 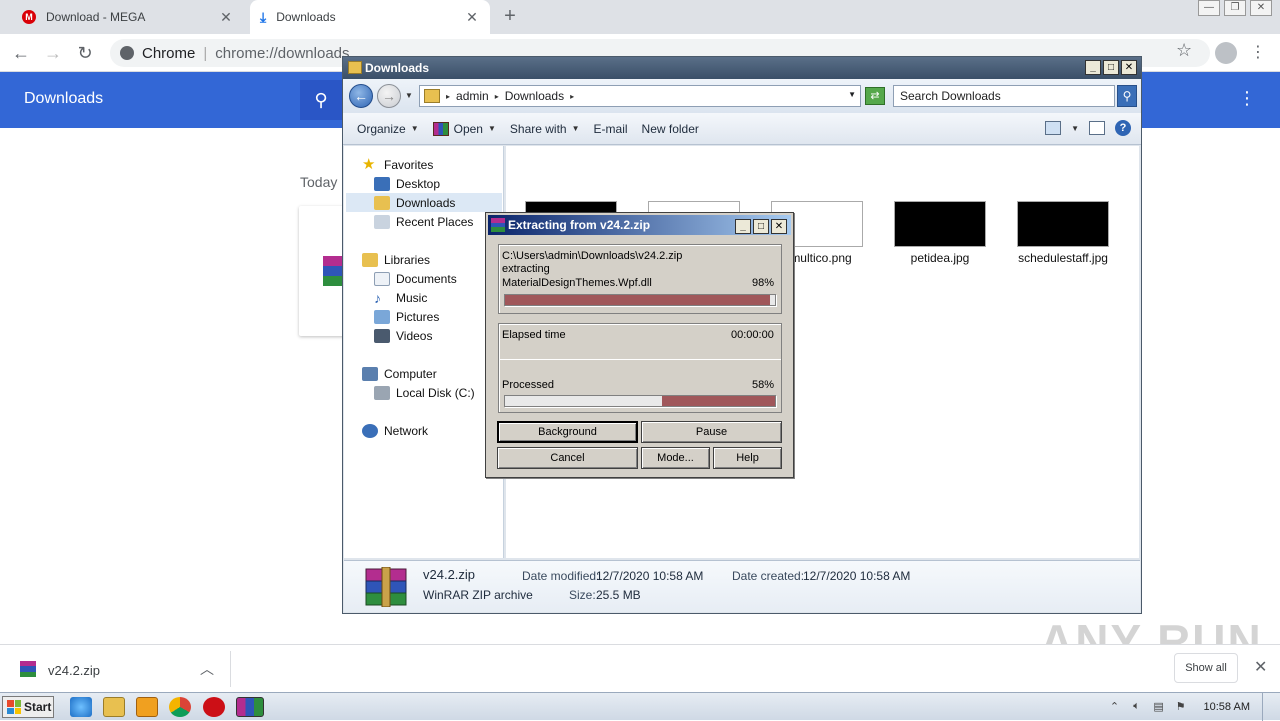 I want to click on breadcrumb-downloads: Downloads, so click(x=534, y=96).